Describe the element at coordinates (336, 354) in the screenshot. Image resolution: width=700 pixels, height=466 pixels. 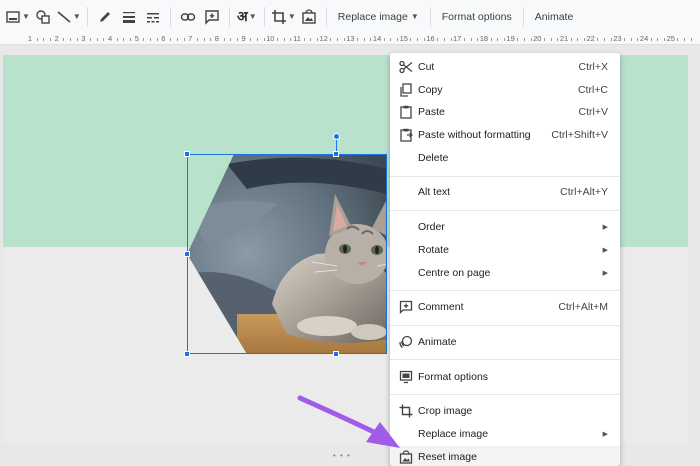
I see `resize-handle-bottom` at that location.